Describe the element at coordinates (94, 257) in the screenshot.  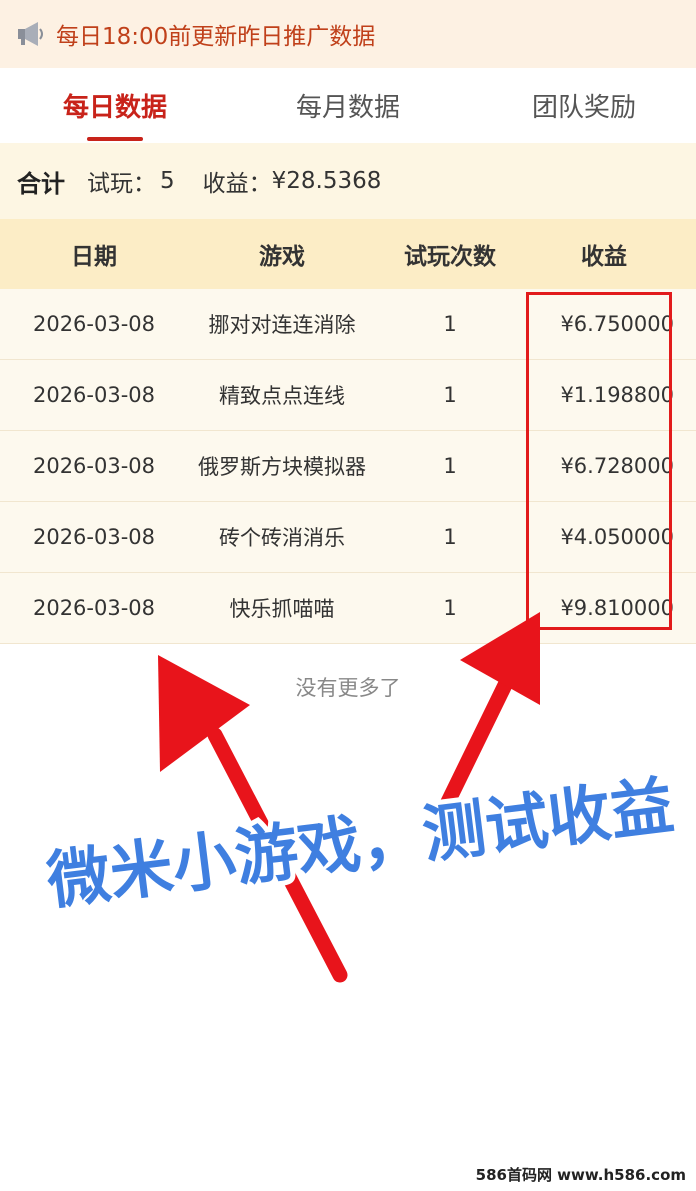
I see `header-date: 日期` at that location.